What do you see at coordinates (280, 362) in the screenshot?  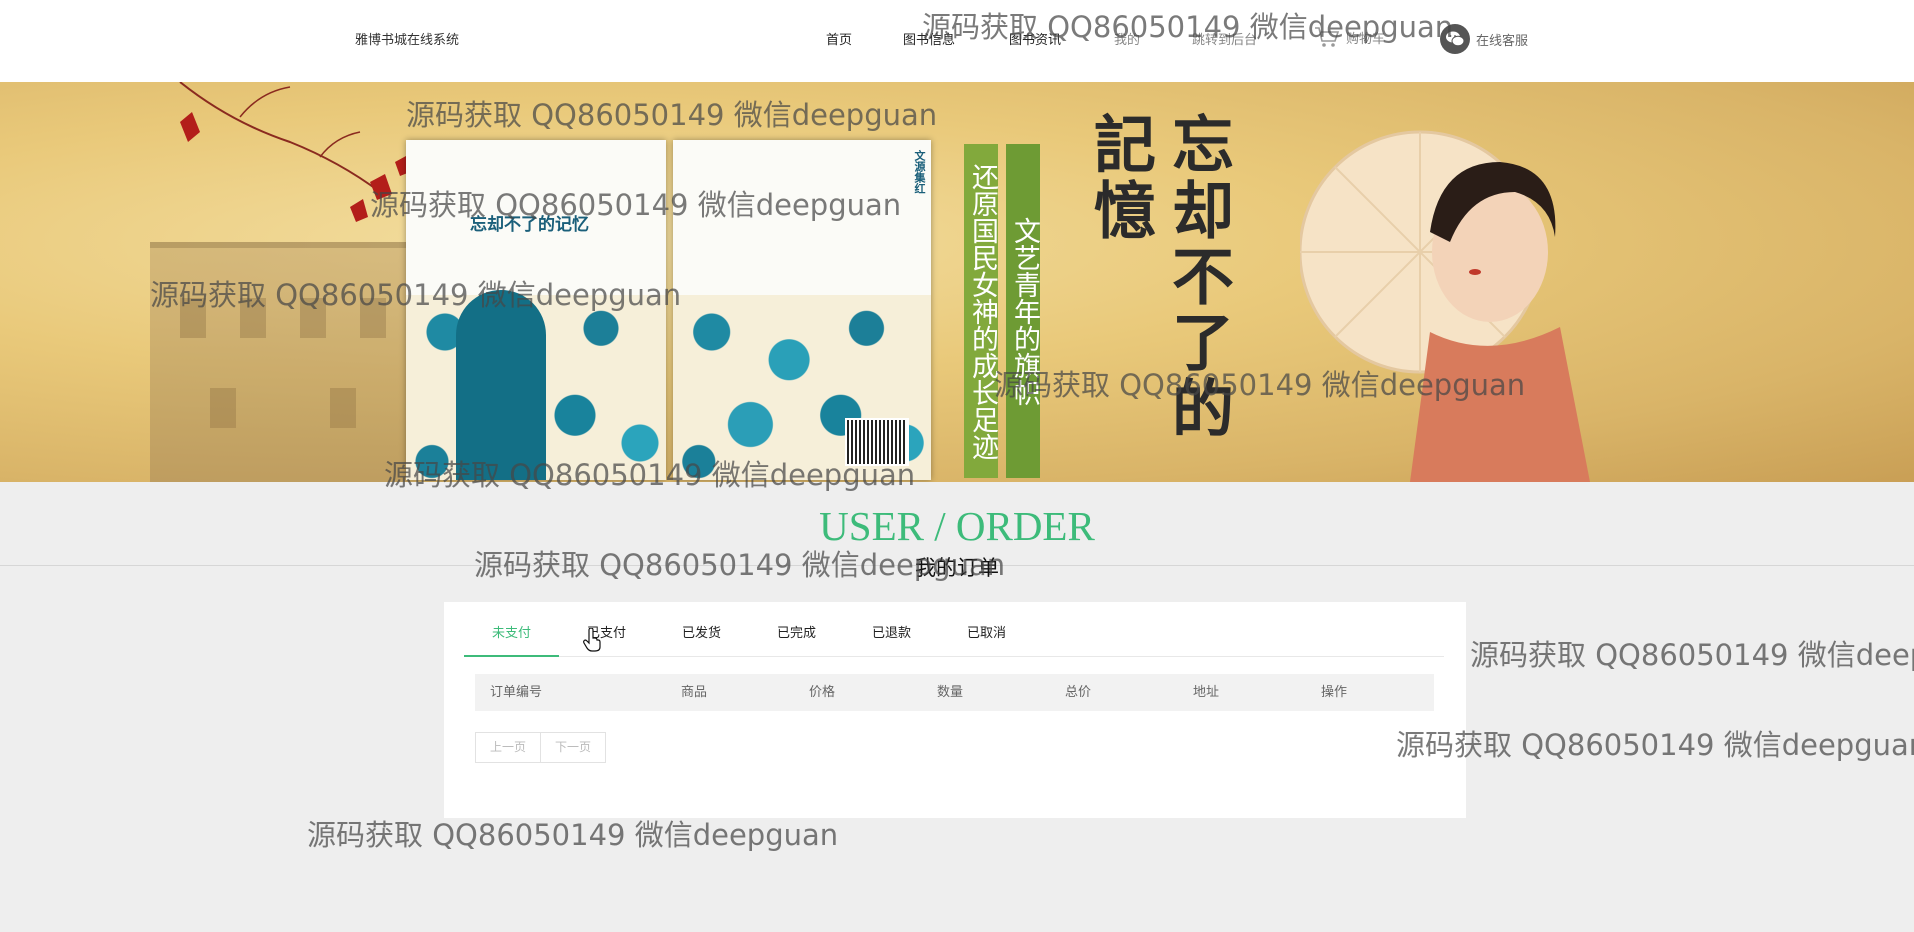 I see `background-building` at bounding box center [280, 362].